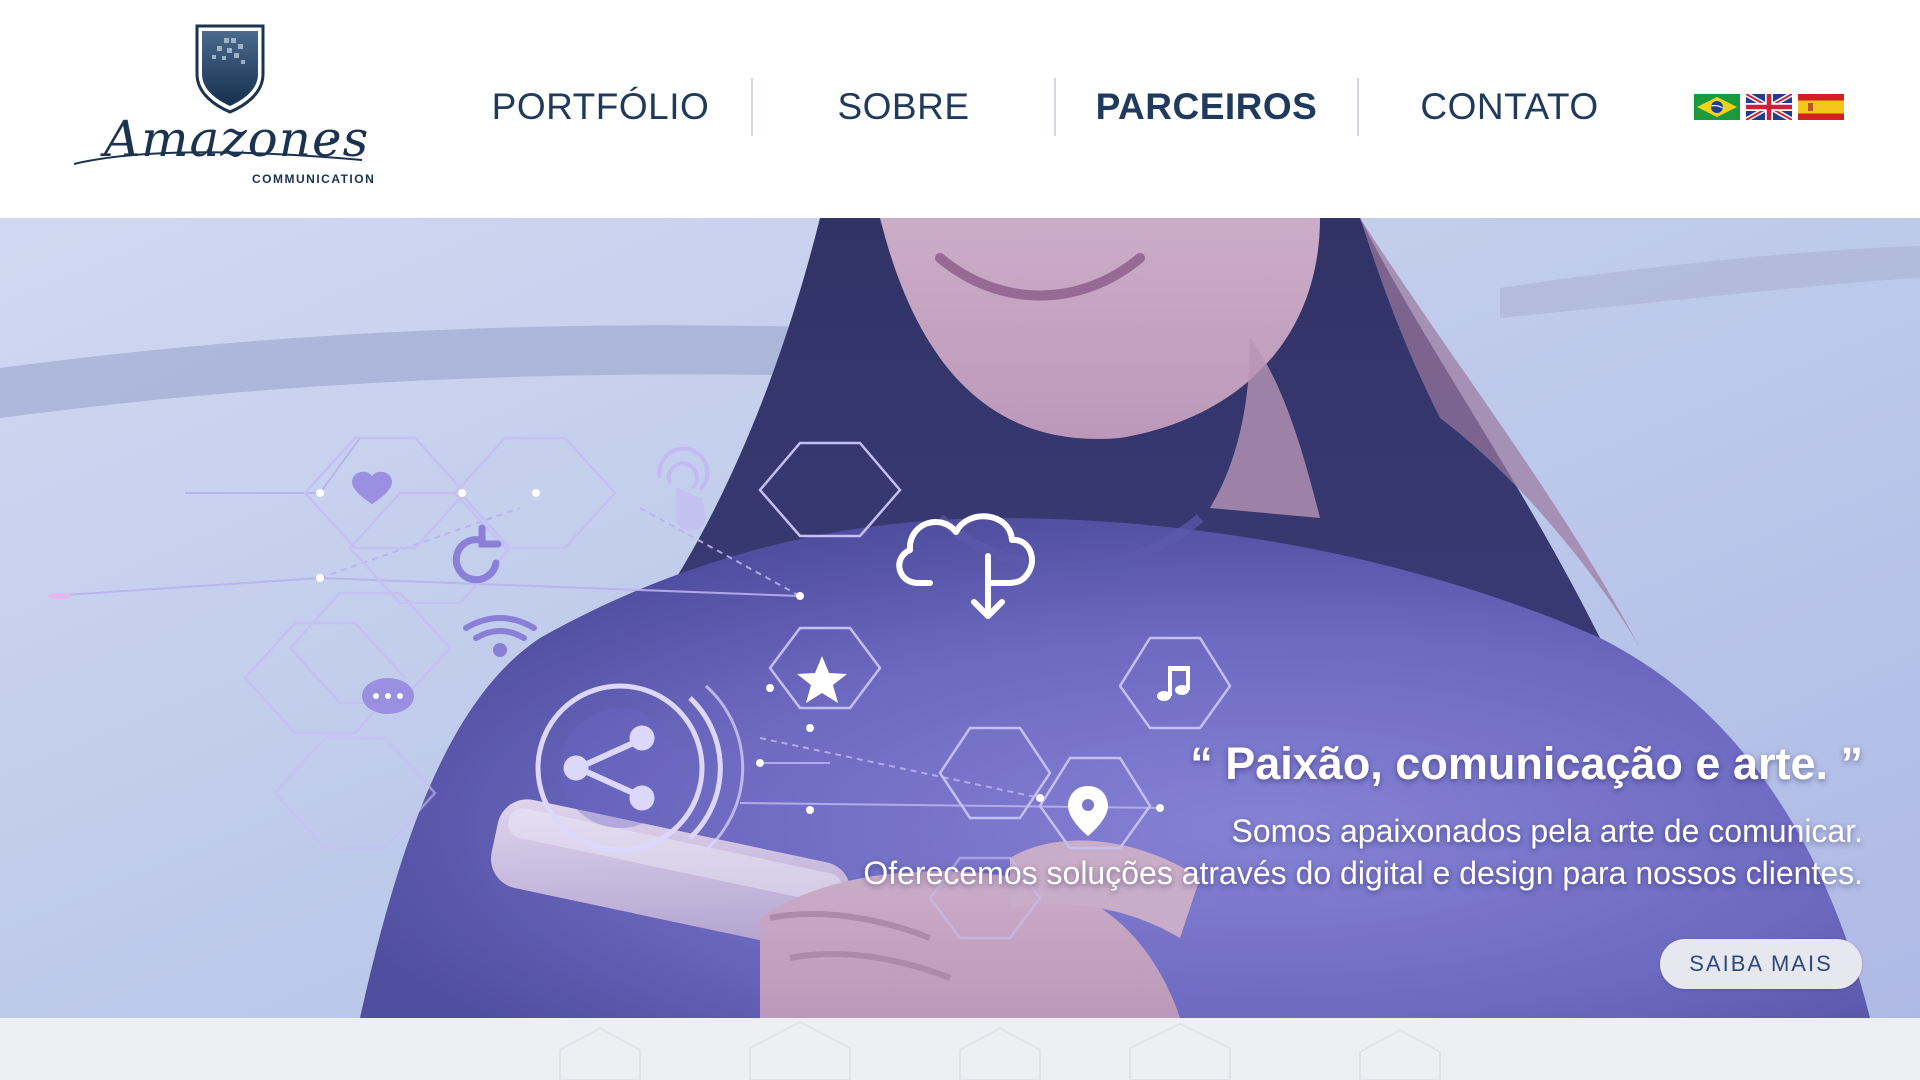 The image size is (1920, 1080). Describe the element at coordinates (903, 107) in the screenshot. I see `nav-item-sobre: SOBRE` at that location.